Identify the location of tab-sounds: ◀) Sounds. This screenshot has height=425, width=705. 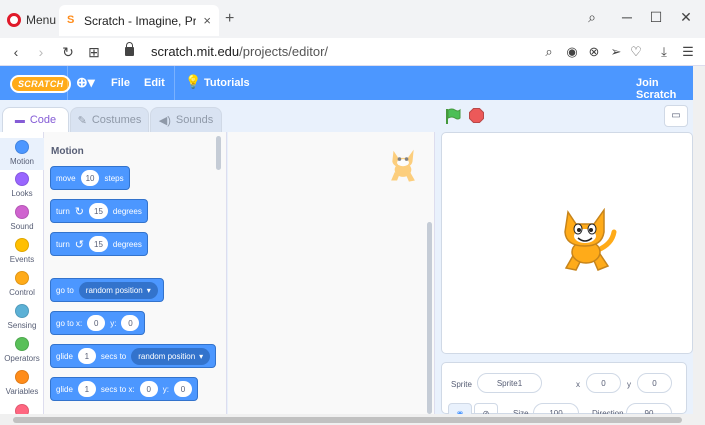
(186, 119).